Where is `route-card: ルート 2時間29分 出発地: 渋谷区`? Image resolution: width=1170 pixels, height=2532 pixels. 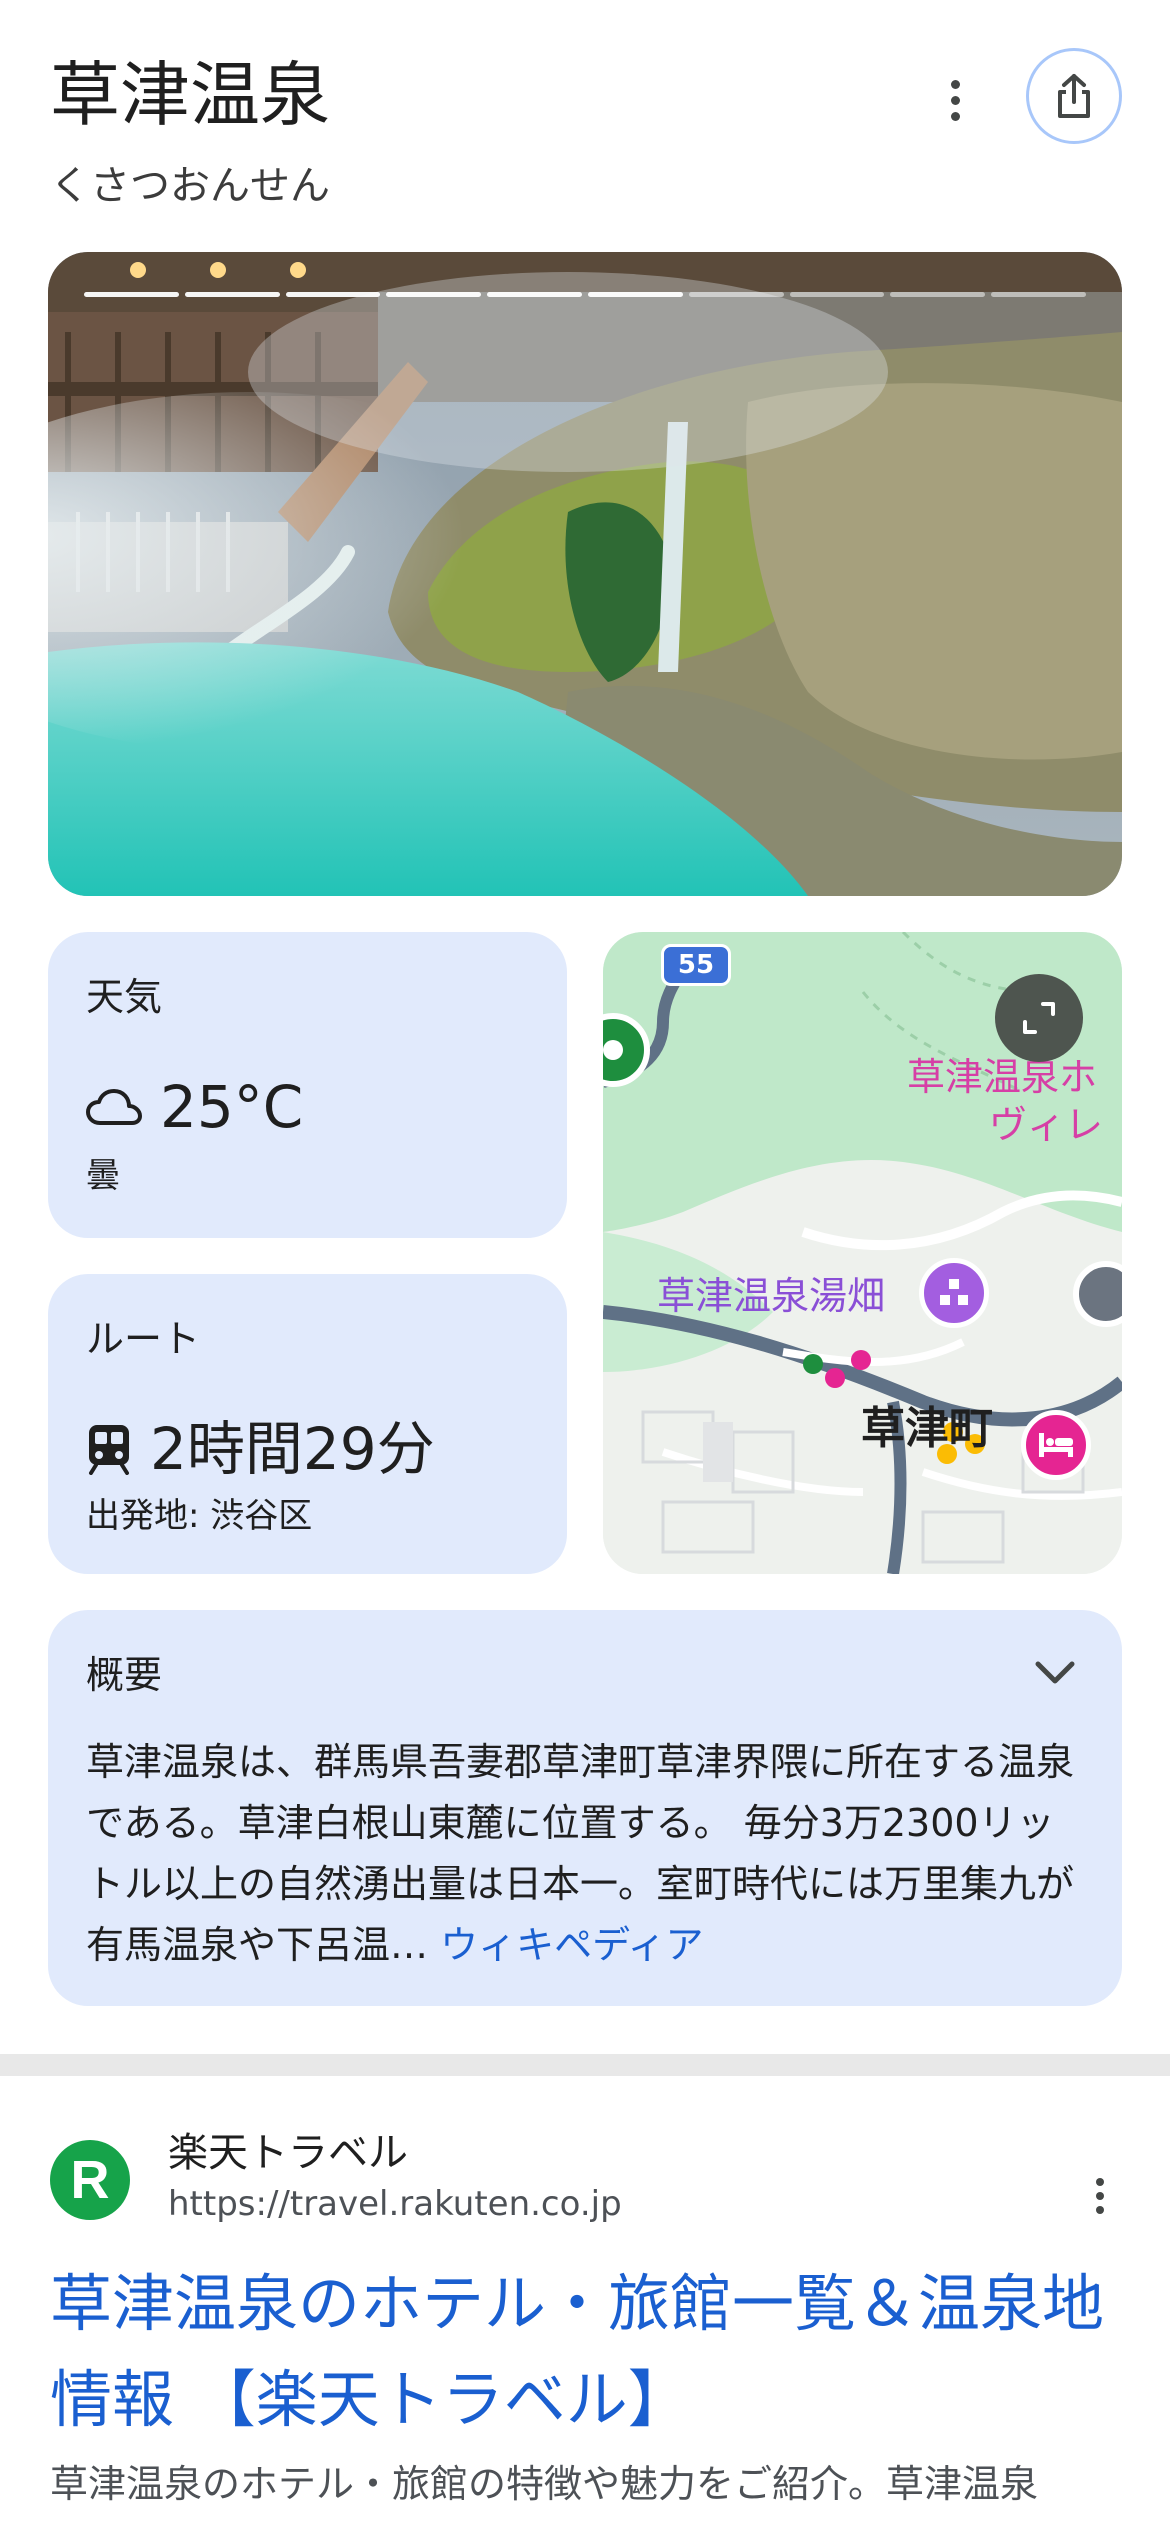
route-card: ルート 2時間29分 出発地: 渋谷区 is located at coordinates (307, 1424).